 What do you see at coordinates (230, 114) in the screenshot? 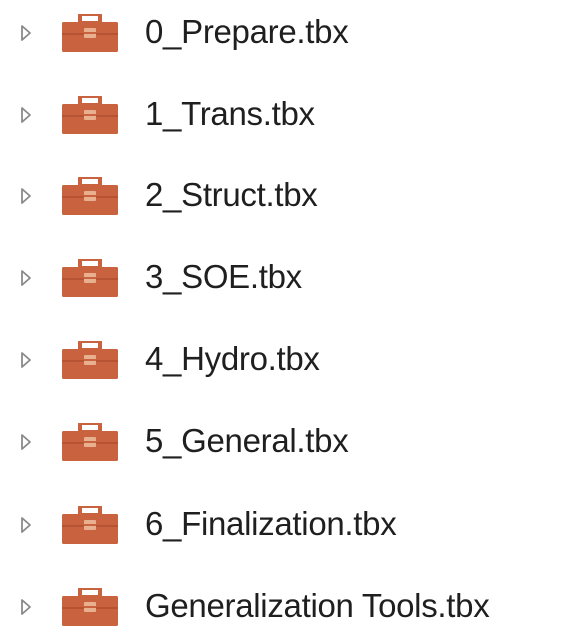
I see `tree-item-label: 1_Trans.tbx` at bounding box center [230, 114].